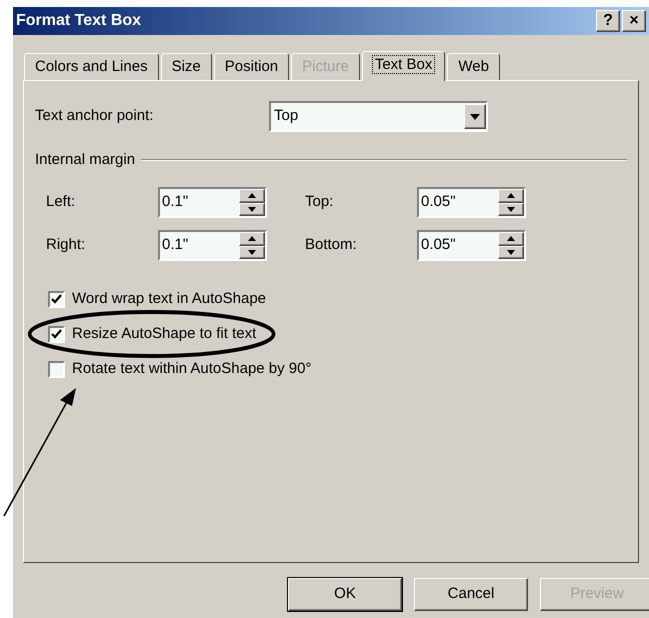  What do you see at coordinates (252, 66) in the screenshot?
I see `tab: Position` at bounding box center [252, 66].